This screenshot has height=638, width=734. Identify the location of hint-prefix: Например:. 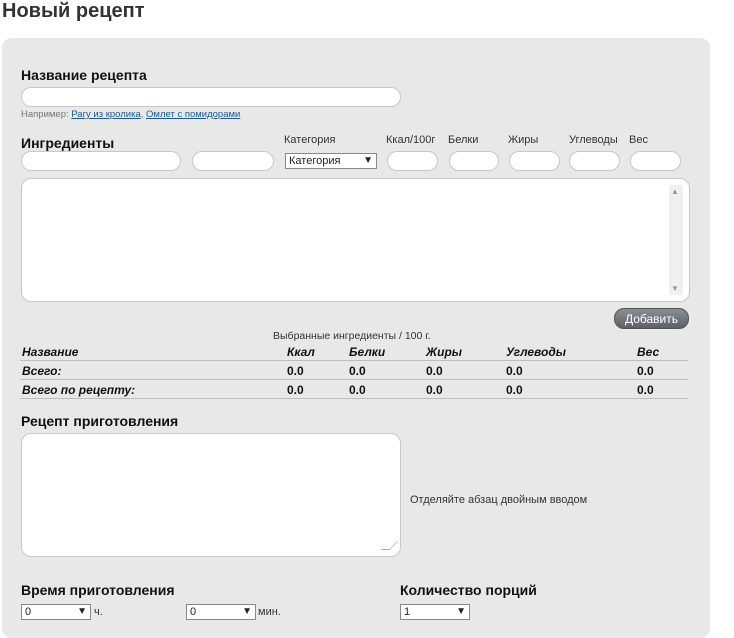
(45, 114).